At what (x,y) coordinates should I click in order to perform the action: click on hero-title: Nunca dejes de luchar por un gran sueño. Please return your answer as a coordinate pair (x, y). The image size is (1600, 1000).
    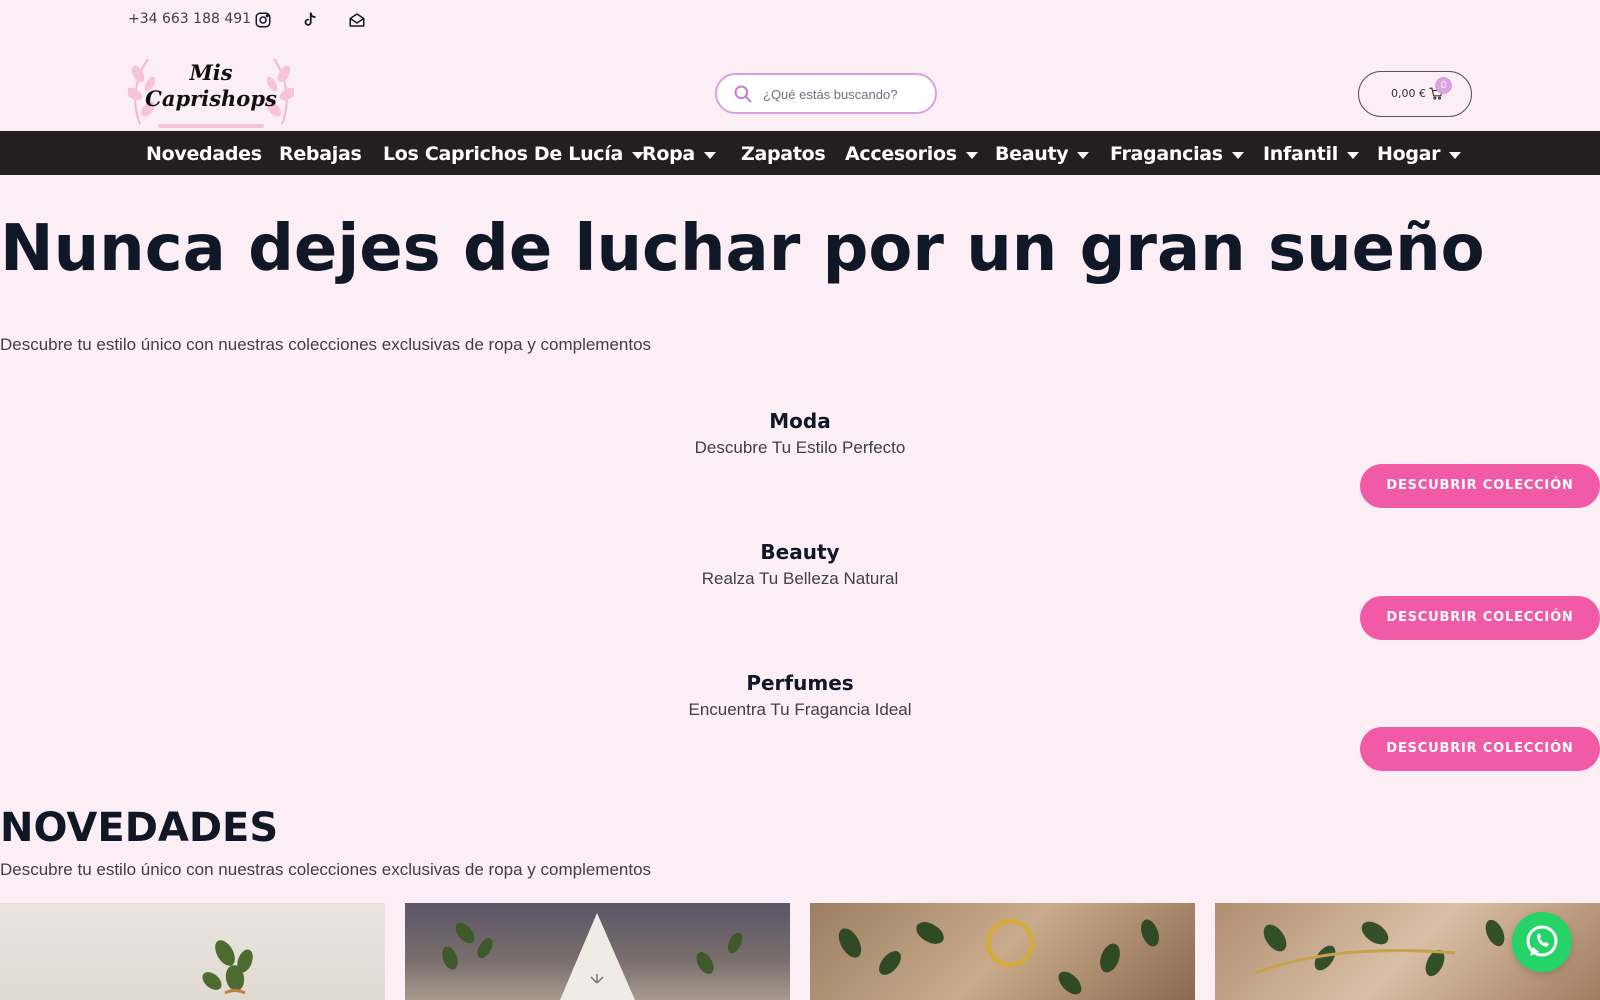
    Looking at the image, I should click on (742, 249).